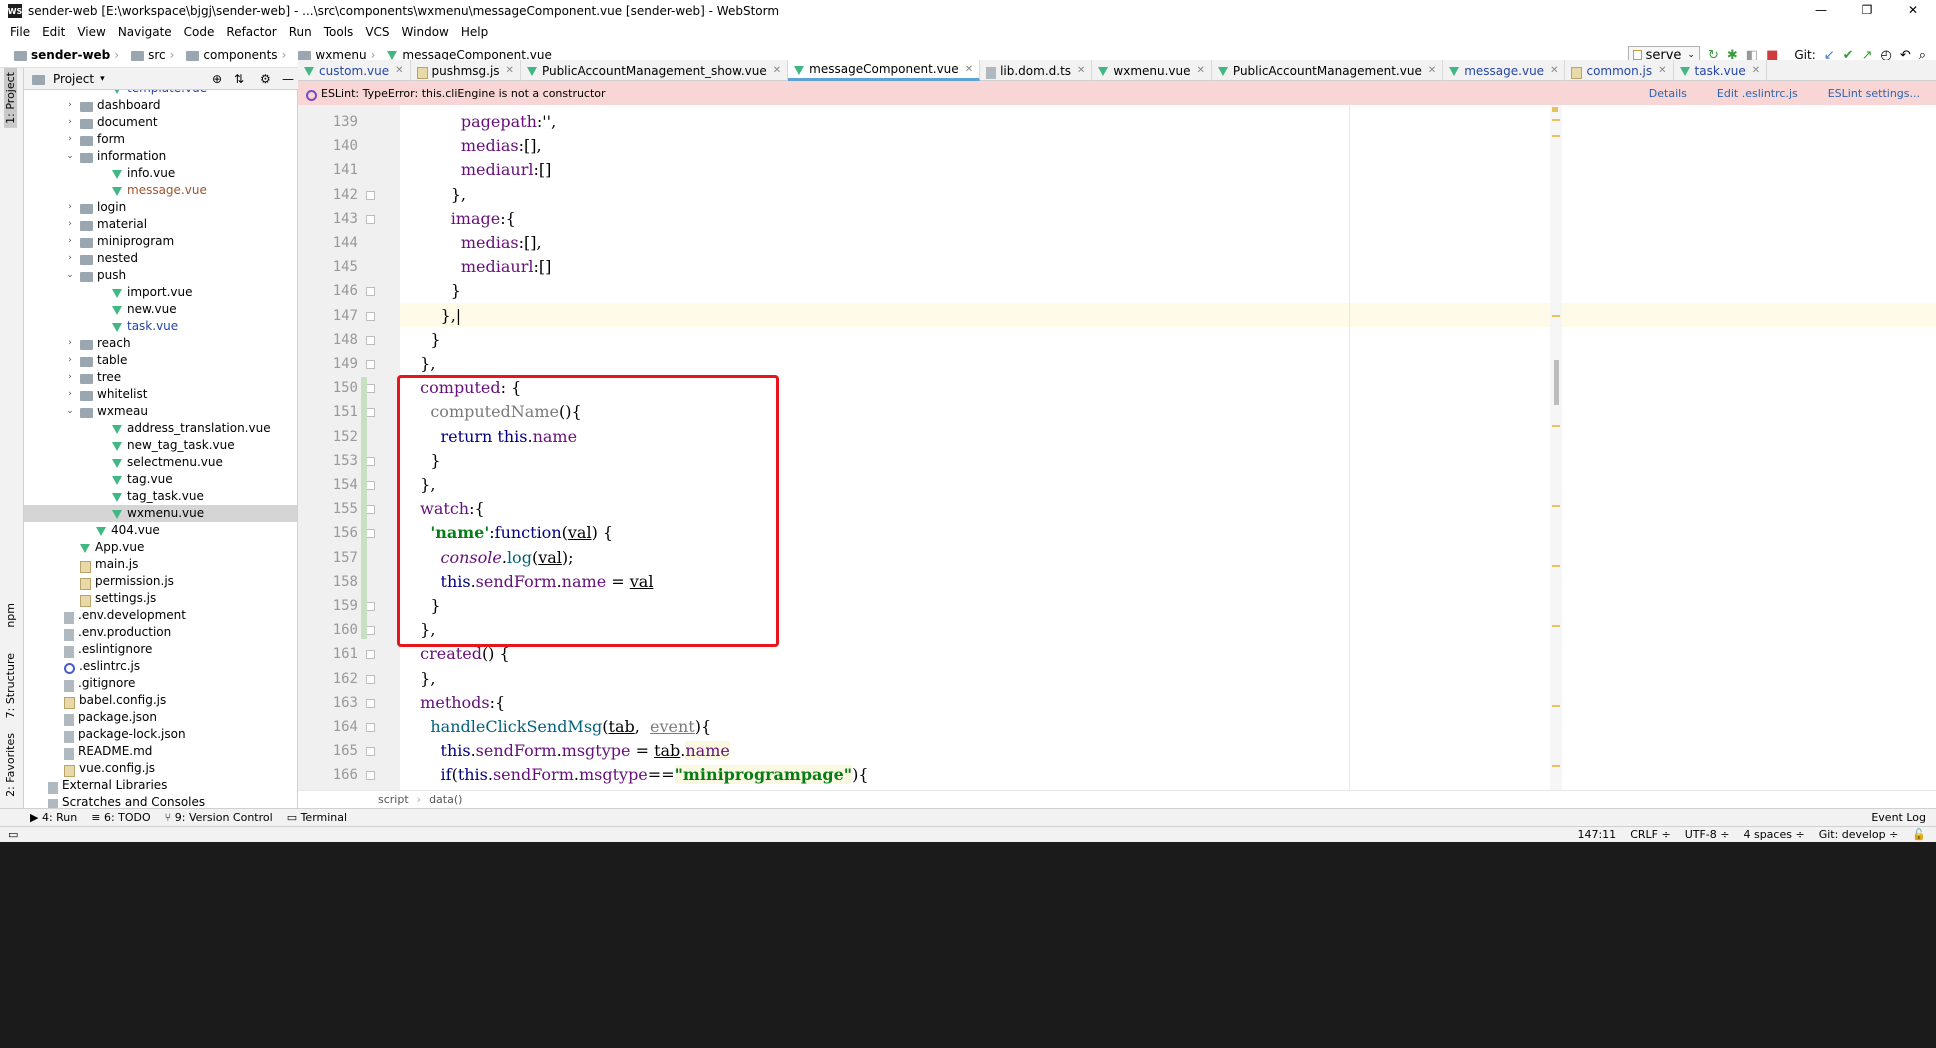 This screenshot has height=1048, width=1936. What do you see at coordinates (160, 173) in the screenshot?
I see `tree-file: info.vue` at bounding box center [160, 173].